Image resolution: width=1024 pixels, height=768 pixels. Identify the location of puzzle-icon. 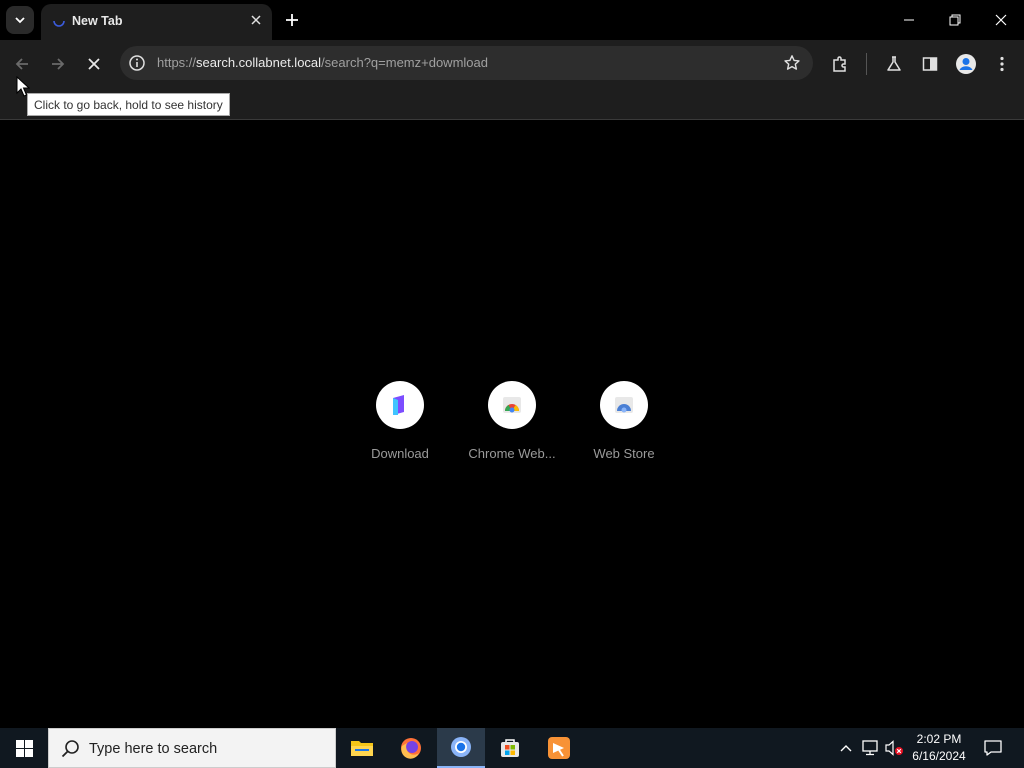
(839, 64).